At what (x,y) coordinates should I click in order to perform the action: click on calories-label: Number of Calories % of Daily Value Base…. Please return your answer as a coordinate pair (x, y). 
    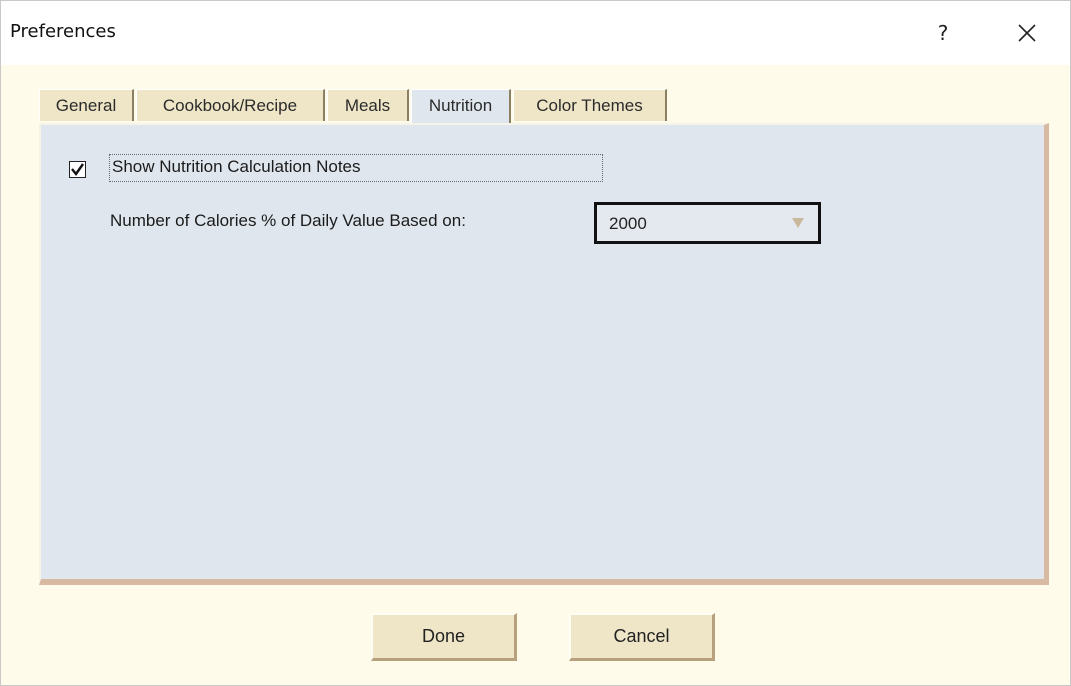
    Looking at the image, I should click on (288, 220).